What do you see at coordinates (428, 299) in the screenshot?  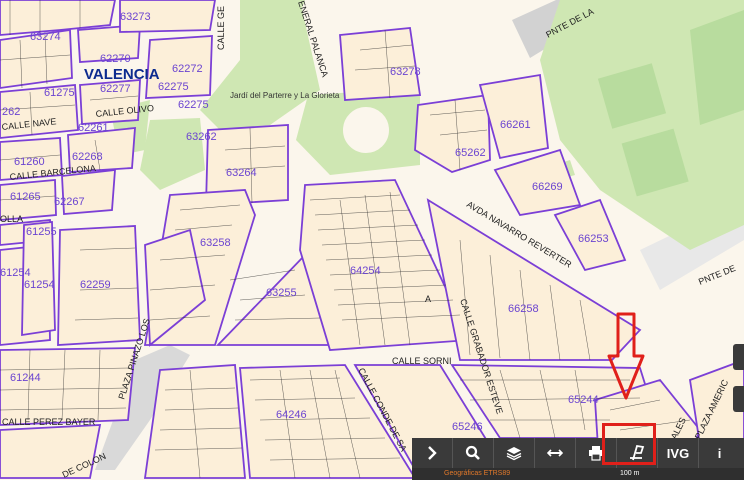 I see `street-label: A` at bounding box center [428, 299].